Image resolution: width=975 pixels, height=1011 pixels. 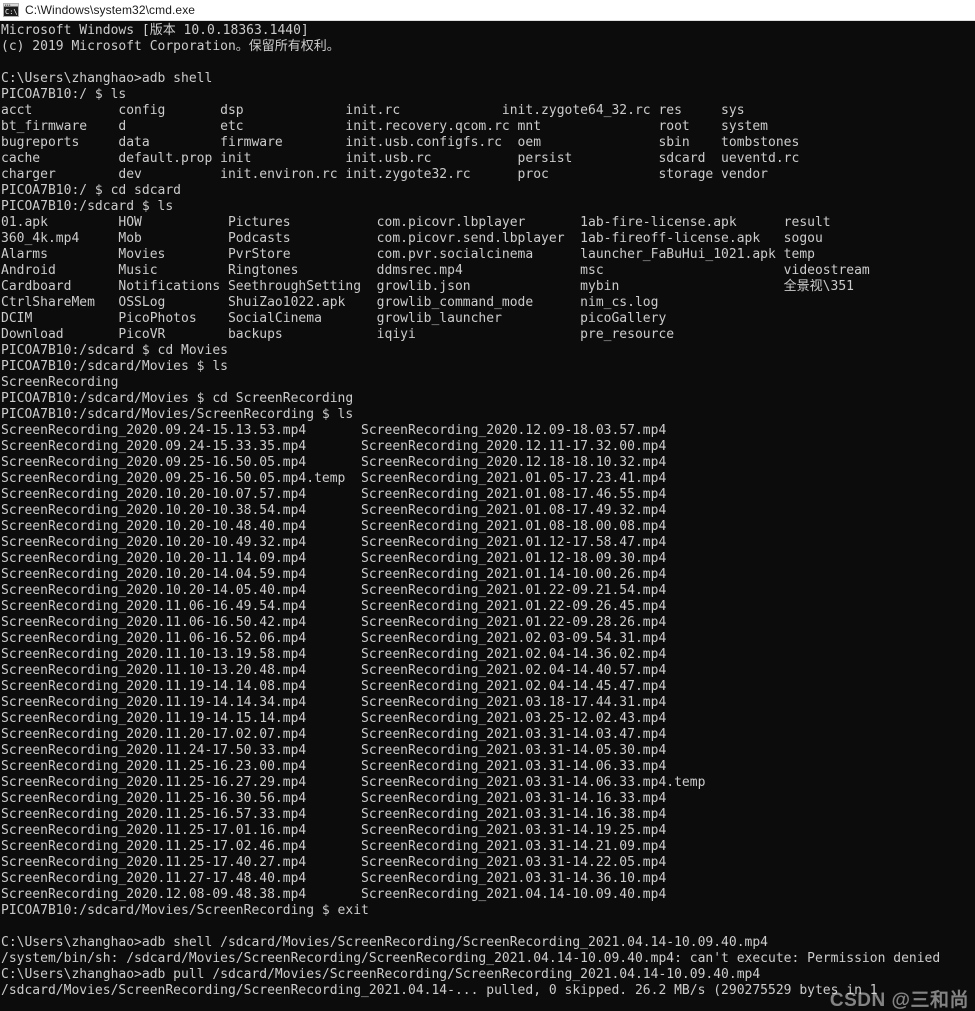 I want to click on svg-text: C:\, so click(x=11, y=12).